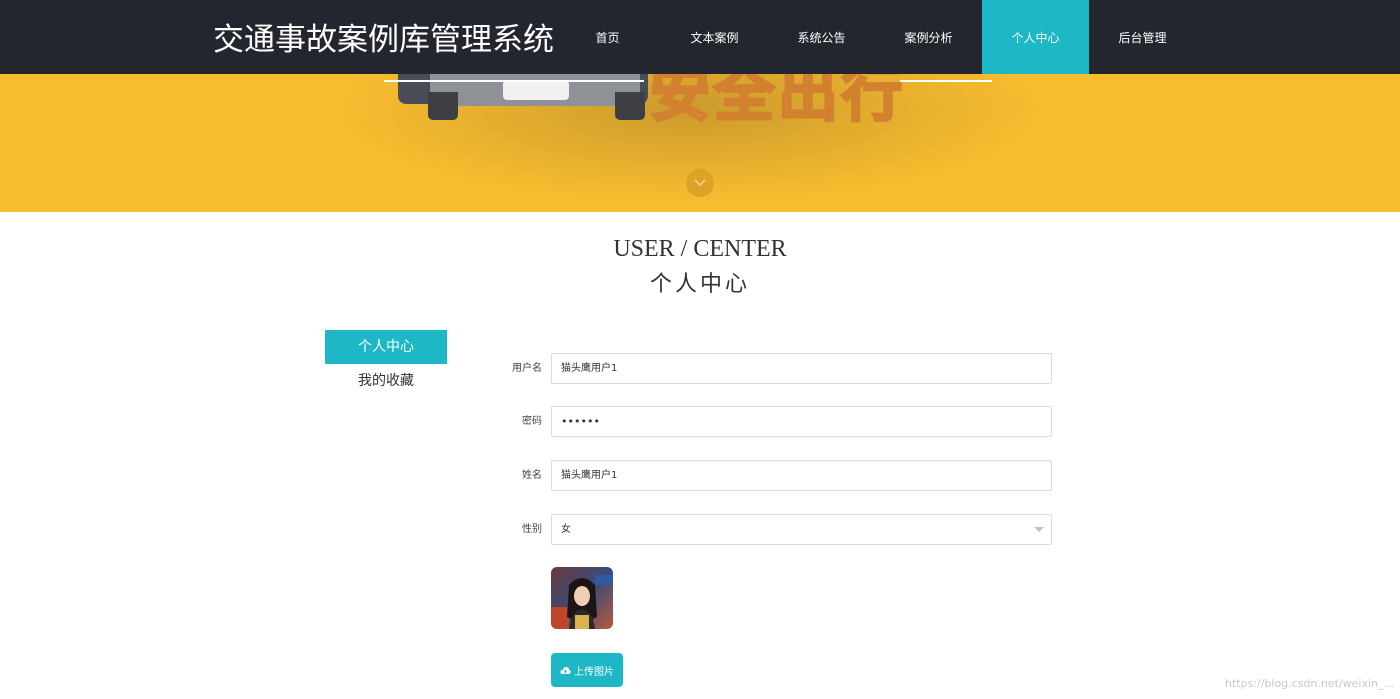 The image size is (1400, 699). I want to click on nav-item-admin: 后台管理, so click(1142, 37).